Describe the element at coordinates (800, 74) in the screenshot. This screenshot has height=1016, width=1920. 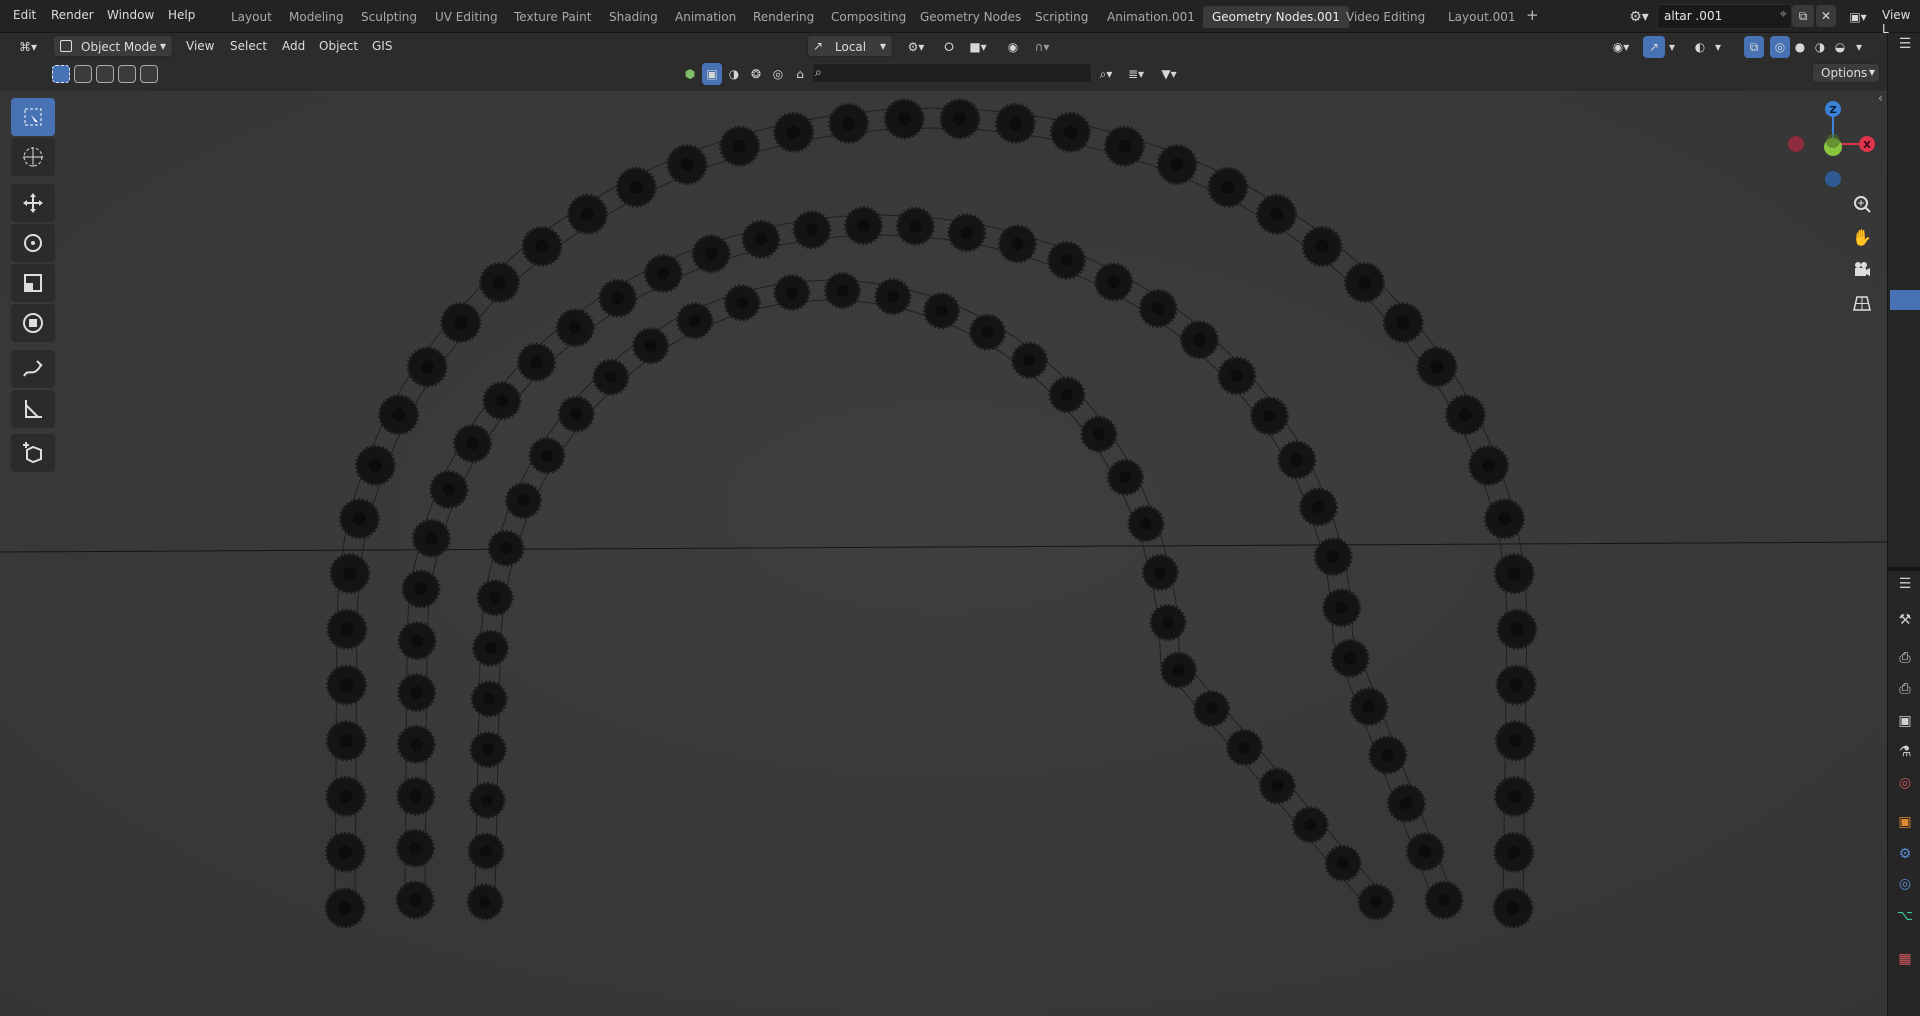
I see `filter-camera-icon: ⌂` at that location.